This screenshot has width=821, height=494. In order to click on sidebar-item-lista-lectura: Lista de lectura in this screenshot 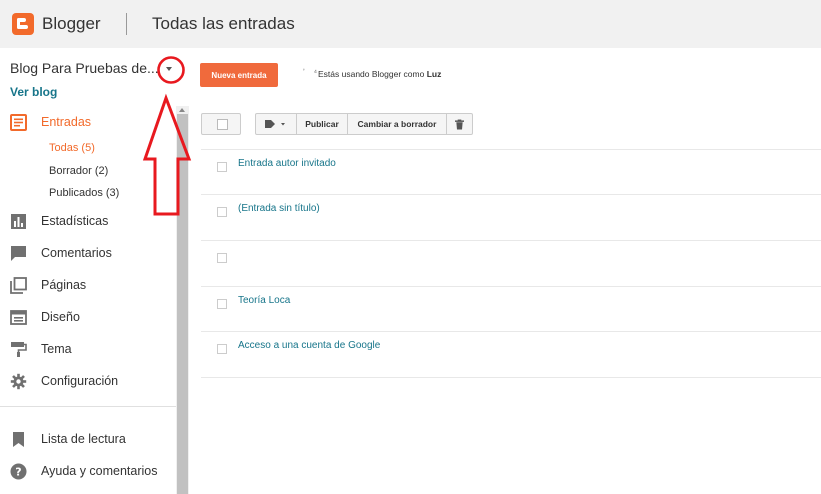, I will do `click(68, 439)`.